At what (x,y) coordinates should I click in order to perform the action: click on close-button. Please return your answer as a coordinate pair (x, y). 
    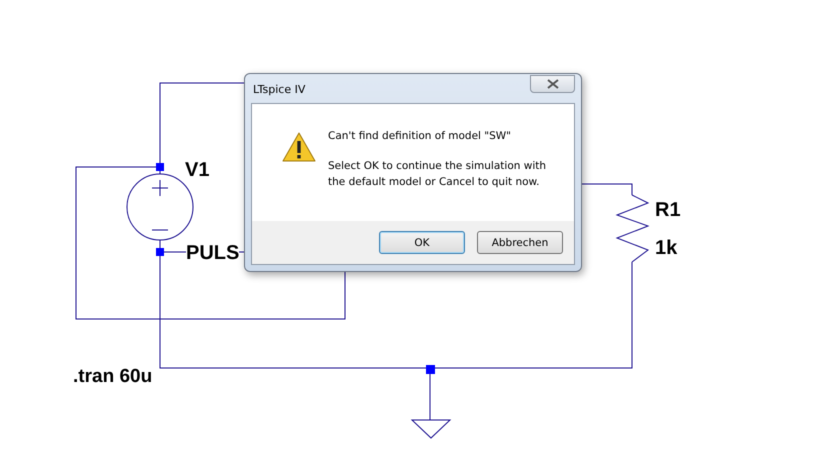
    Looking at the image, I should click on (552, 83).